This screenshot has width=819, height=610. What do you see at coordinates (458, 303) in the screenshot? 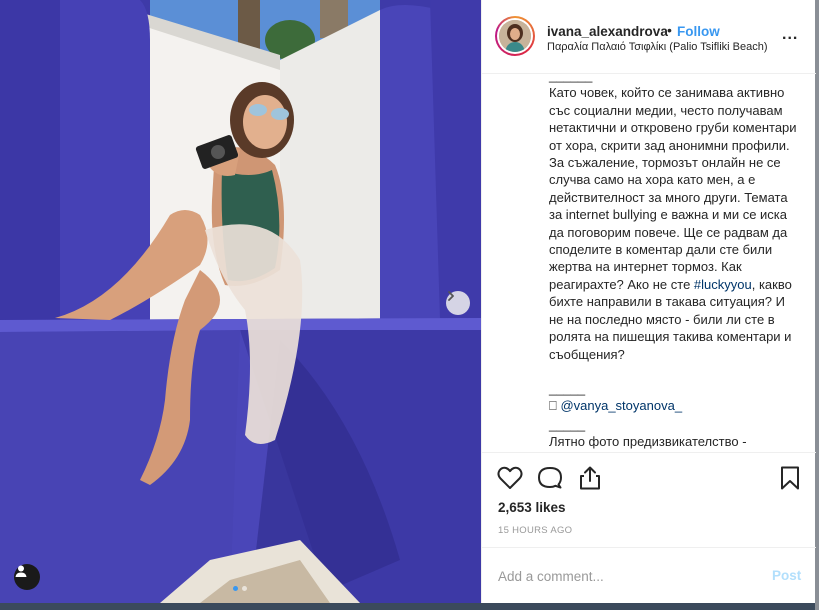
I see `carousel-next-button` at bounding box center [458, 303].